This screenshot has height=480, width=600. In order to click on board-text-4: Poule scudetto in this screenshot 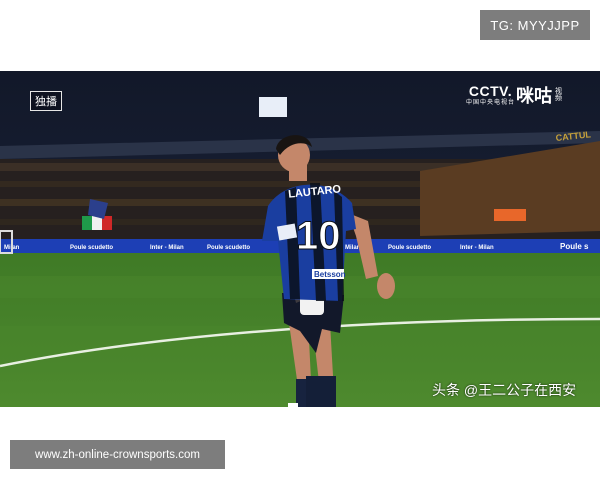, I will do `click(228, 248)`.